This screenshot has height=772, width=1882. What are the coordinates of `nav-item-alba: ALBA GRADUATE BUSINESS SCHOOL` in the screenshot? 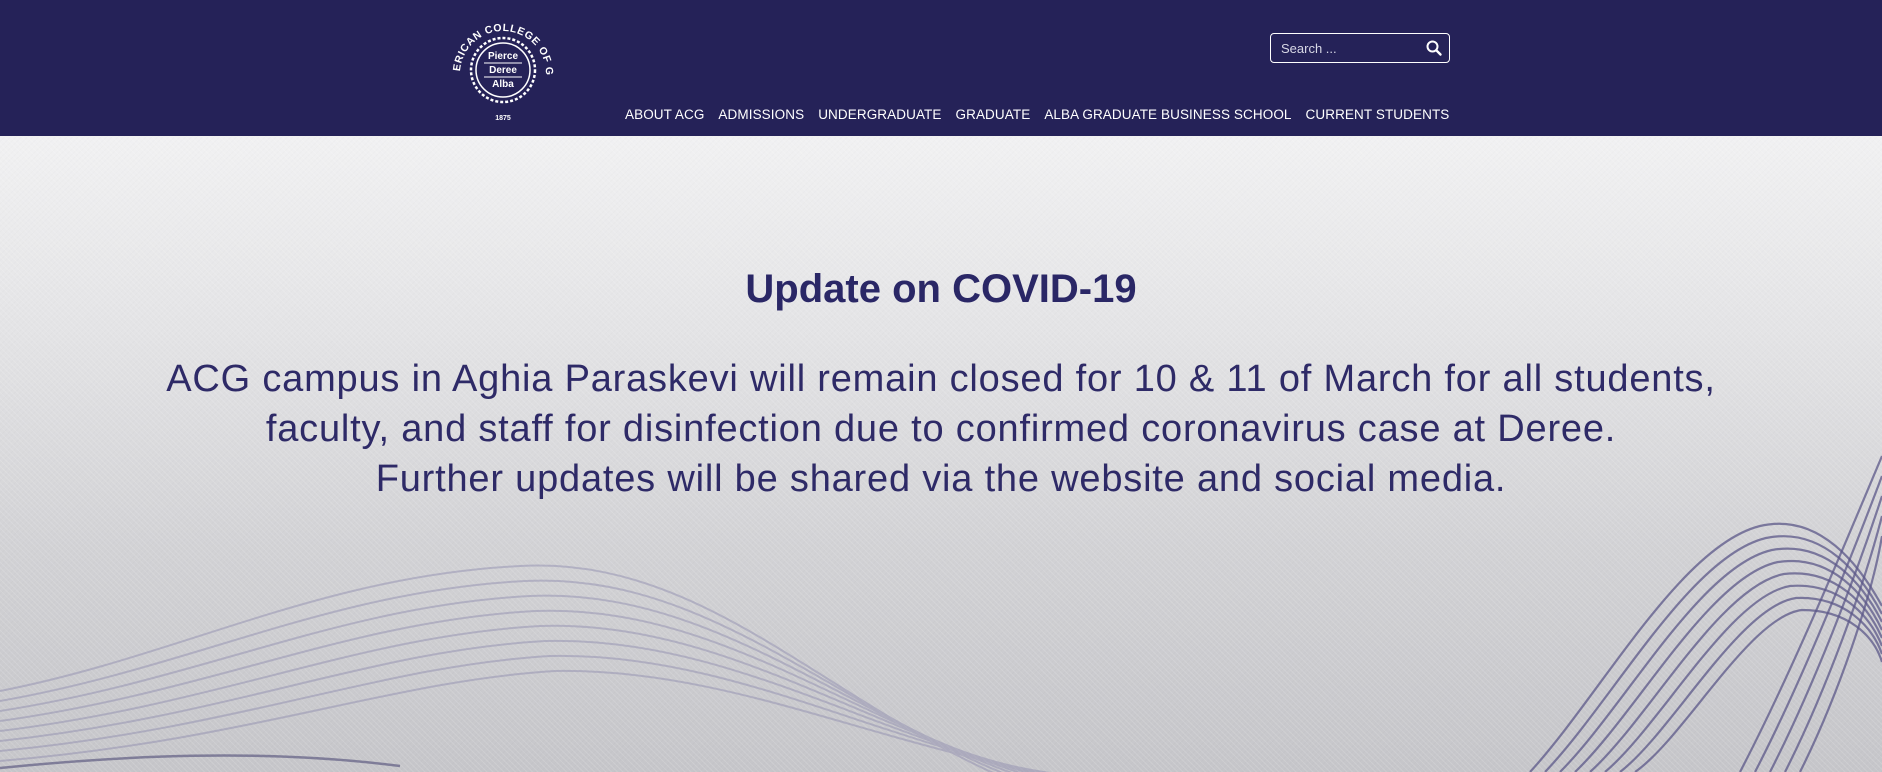 It's located at (1167, 114).